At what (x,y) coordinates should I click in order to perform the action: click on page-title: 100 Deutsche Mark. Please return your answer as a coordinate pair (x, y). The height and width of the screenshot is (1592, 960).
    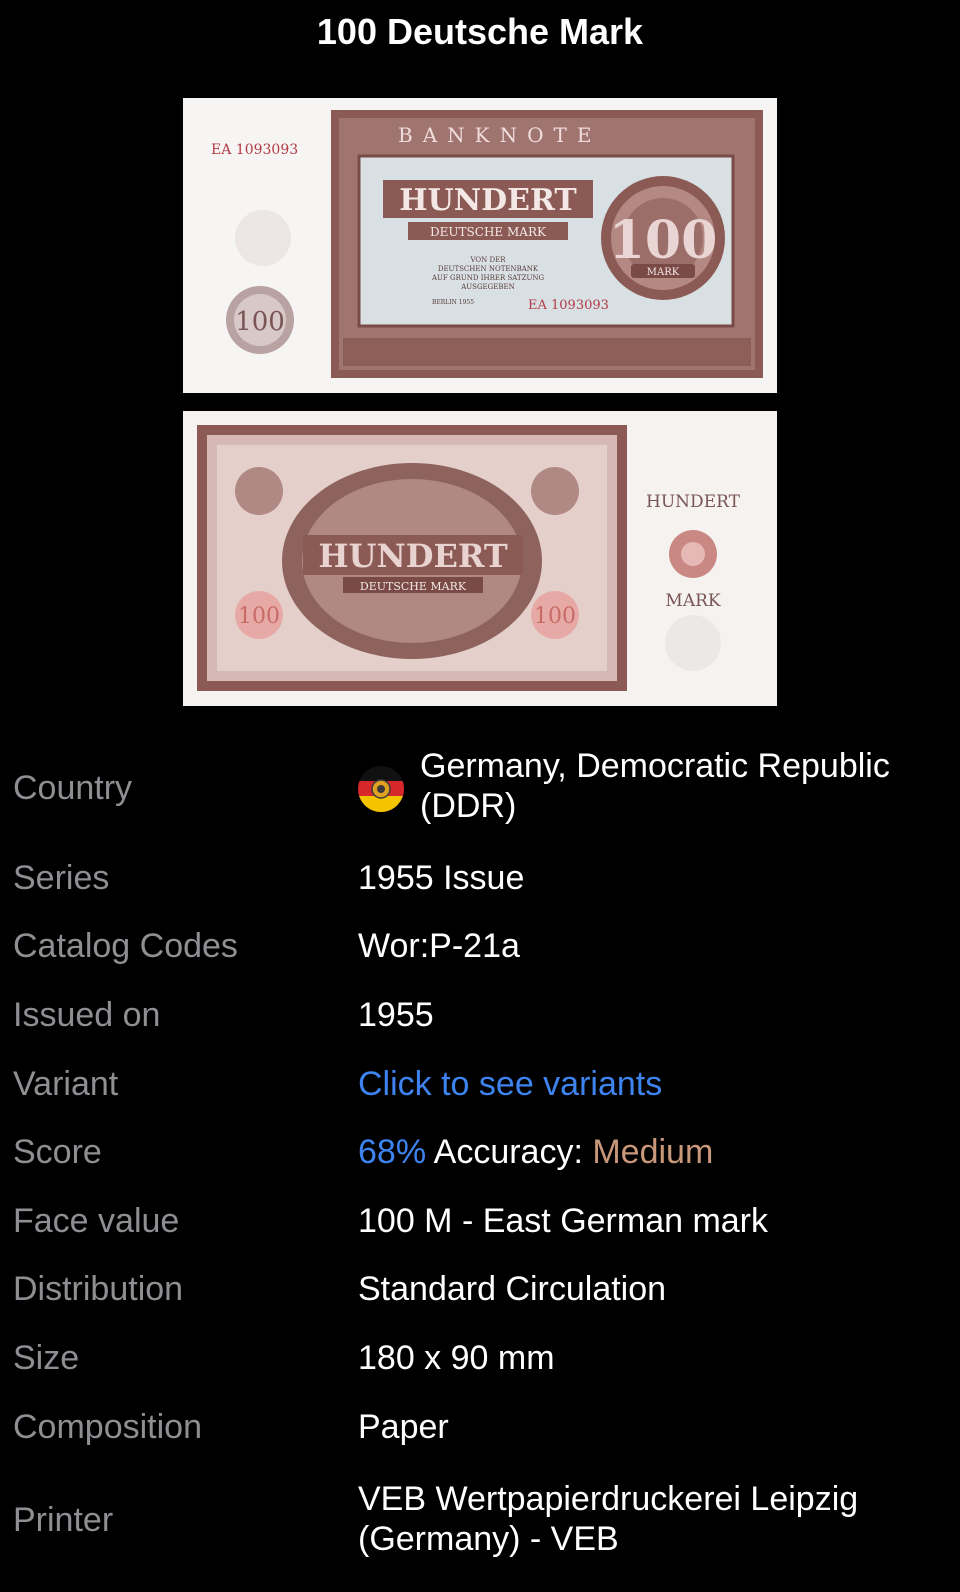
    Looking at the image, I should click on (480, 31).